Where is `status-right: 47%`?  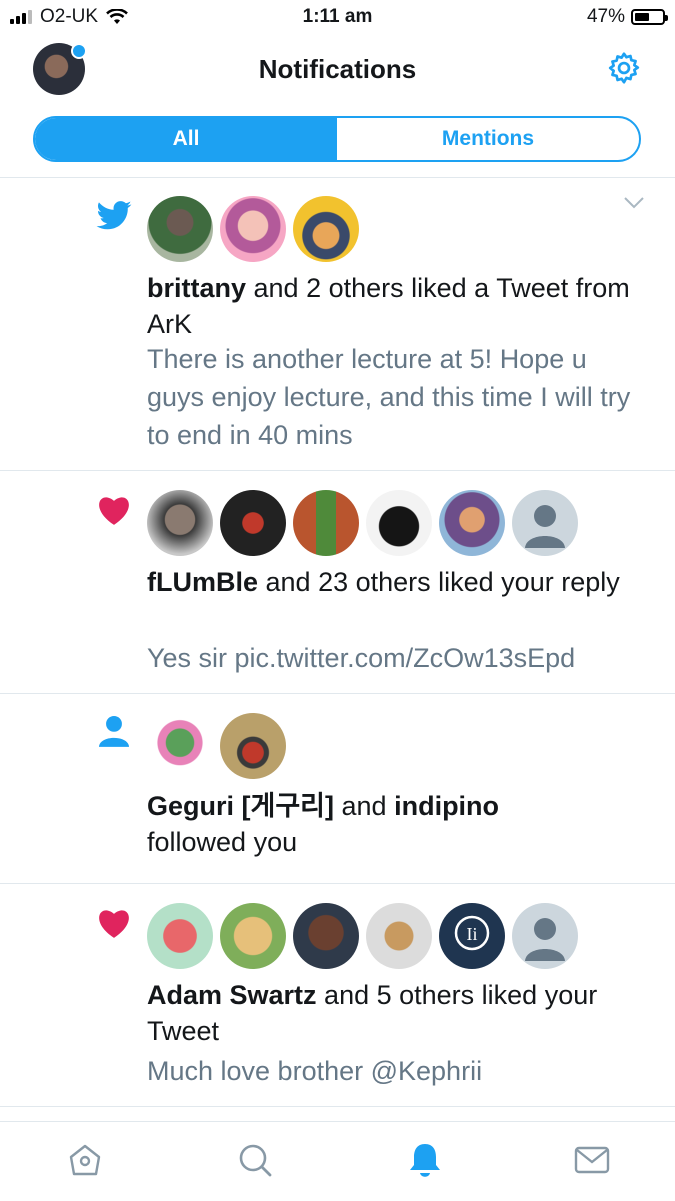 status-right: 47% is located at coordinates (627, 17).